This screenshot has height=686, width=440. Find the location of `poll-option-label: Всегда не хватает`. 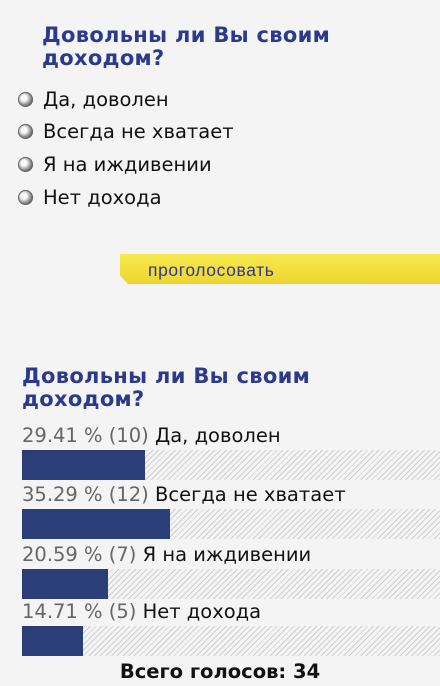

poll-option-label: Всегда не хватает is located at coordinates (138, 131).